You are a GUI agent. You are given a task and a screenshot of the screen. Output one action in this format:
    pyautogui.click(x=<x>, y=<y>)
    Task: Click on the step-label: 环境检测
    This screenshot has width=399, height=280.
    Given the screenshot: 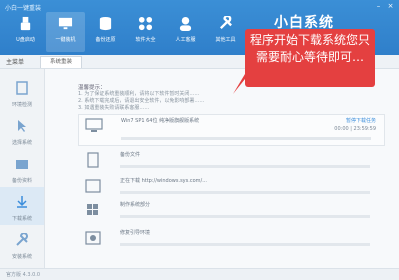 What is the action you would take?
    pyautogui.click(x=21, y=105)
    